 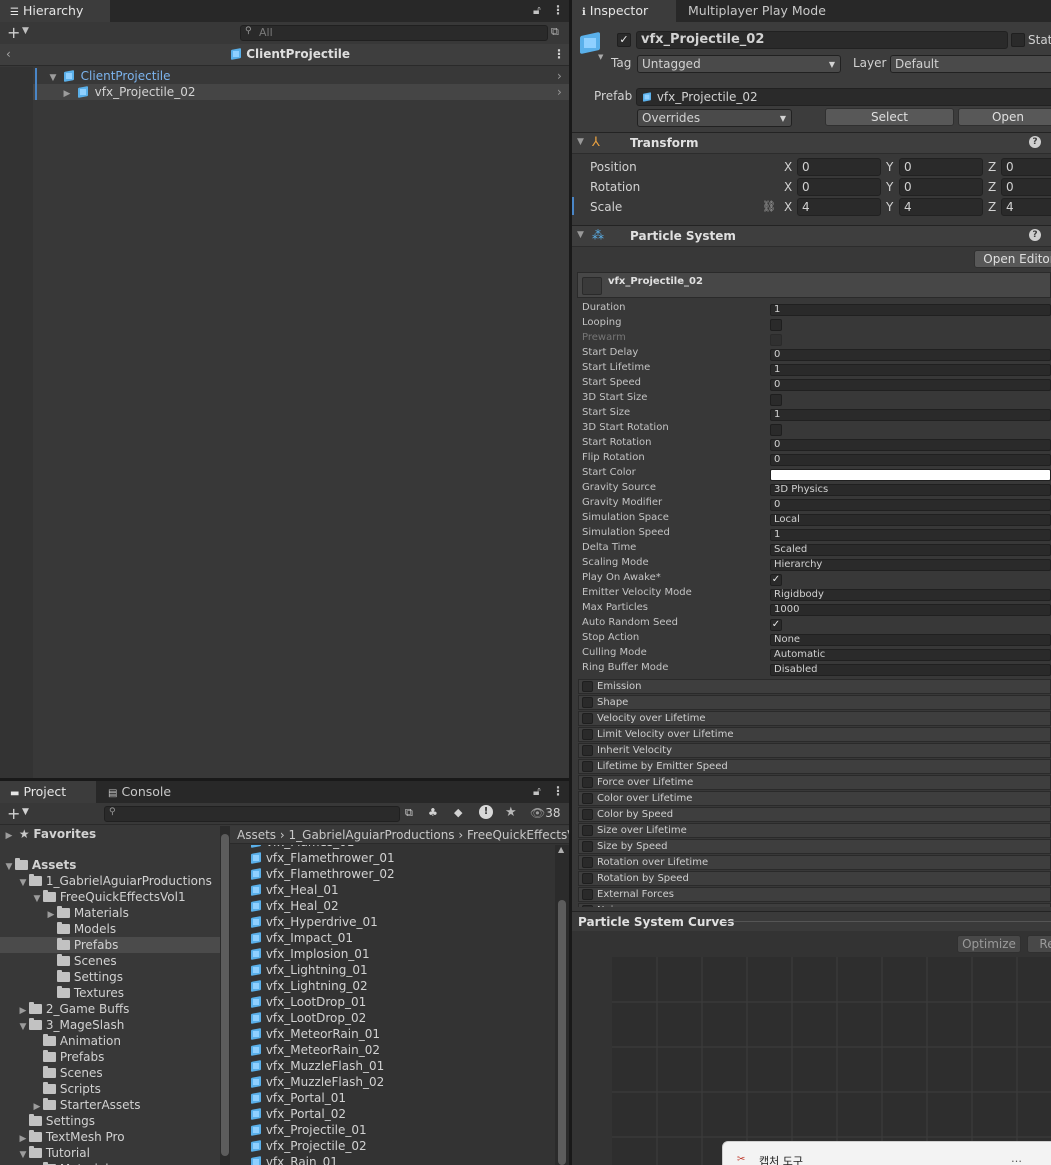 I want to click on project-search-input: ⚲, so click(x=252, y=814).